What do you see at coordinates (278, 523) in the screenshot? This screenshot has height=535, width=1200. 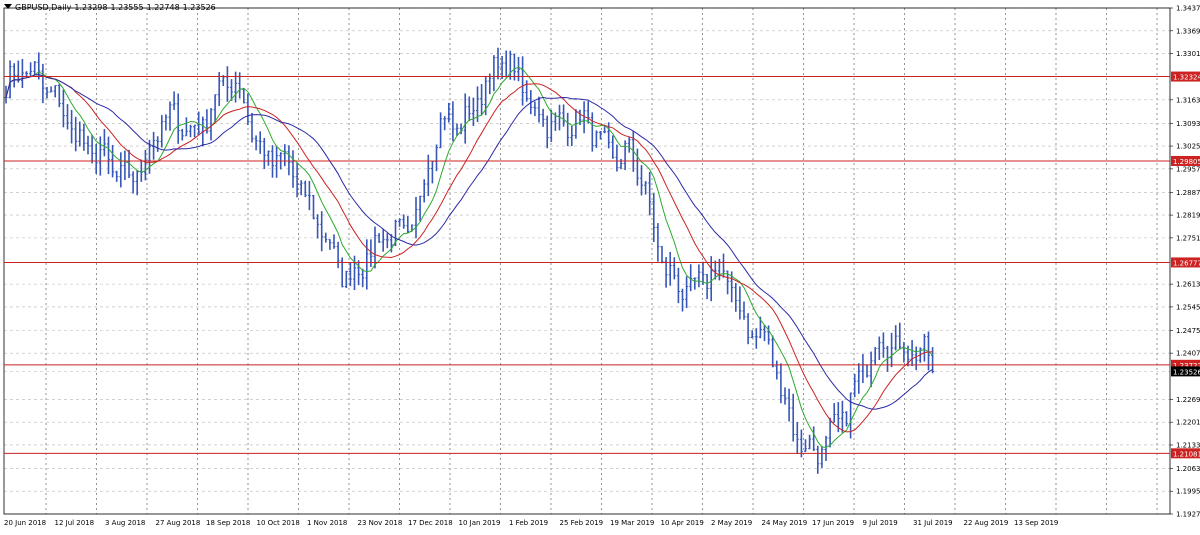 I see `x-tick-label: 10 Oct 2018` at bounding box center [278, 523].